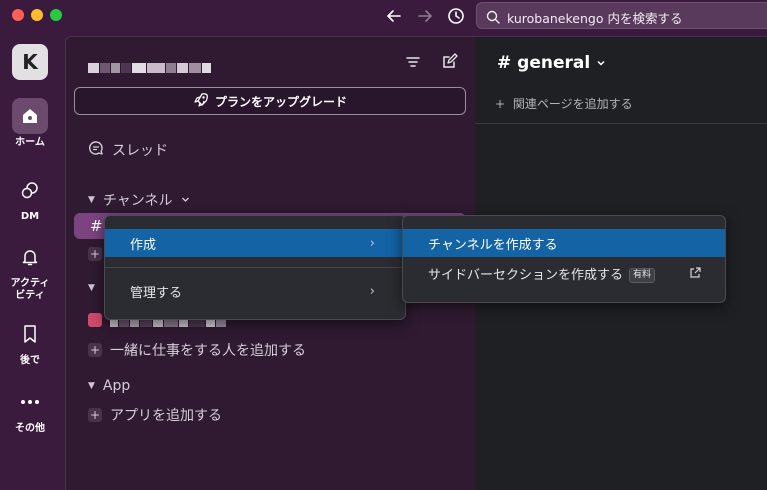 The image size is (767, 490). Describe the element at coordinates (255, 243) in the screenshot. I see `menu-item-create: 作成 ›` at that location.